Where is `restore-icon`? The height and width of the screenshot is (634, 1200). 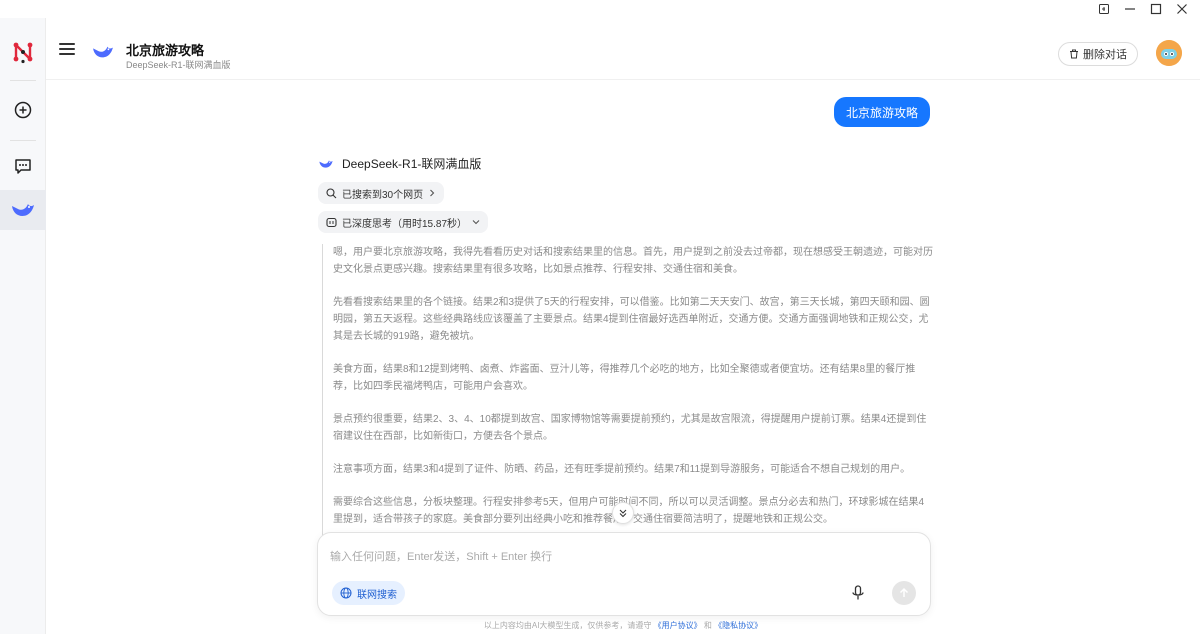 restore-icon is located at coordinates (1104, 9).